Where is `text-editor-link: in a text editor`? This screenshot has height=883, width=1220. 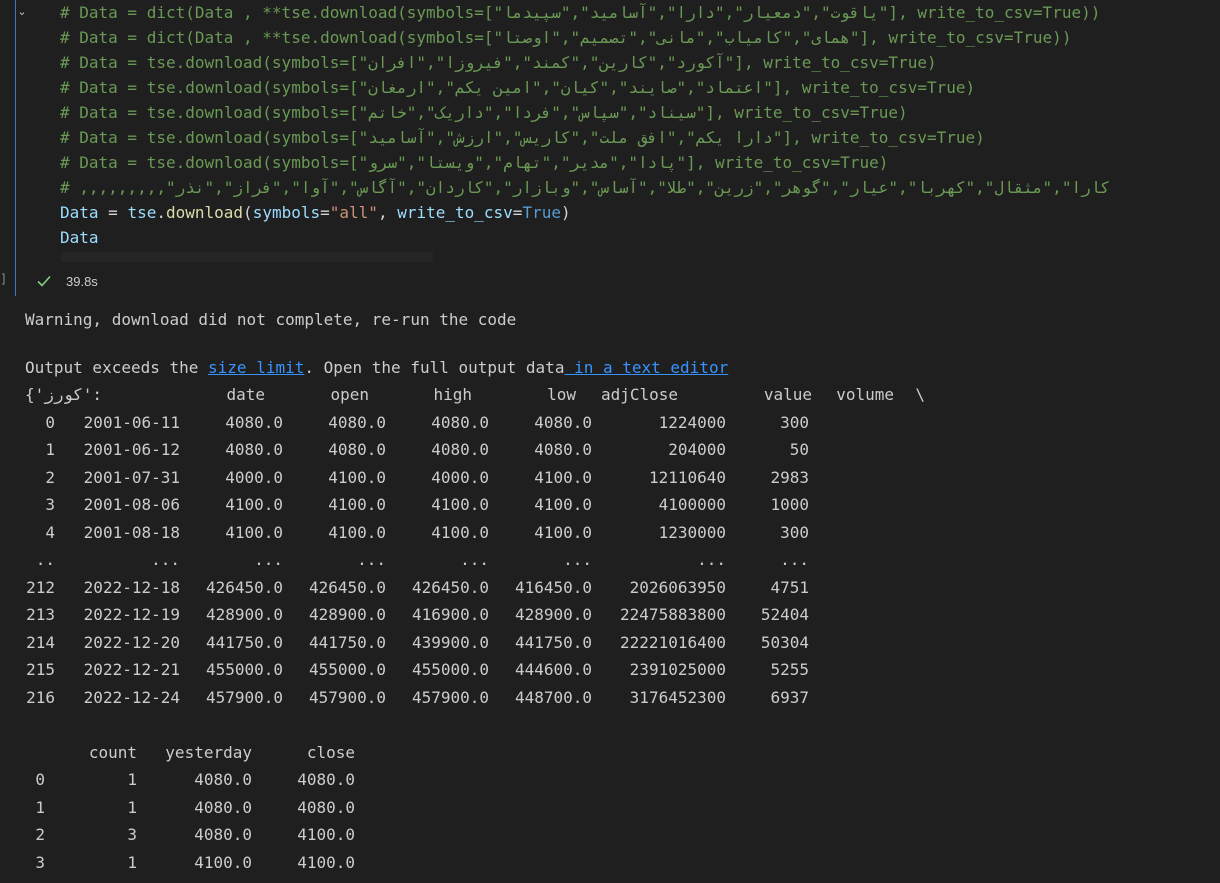
text-editor-link: in a text editor is located at coordinates (646, 367).